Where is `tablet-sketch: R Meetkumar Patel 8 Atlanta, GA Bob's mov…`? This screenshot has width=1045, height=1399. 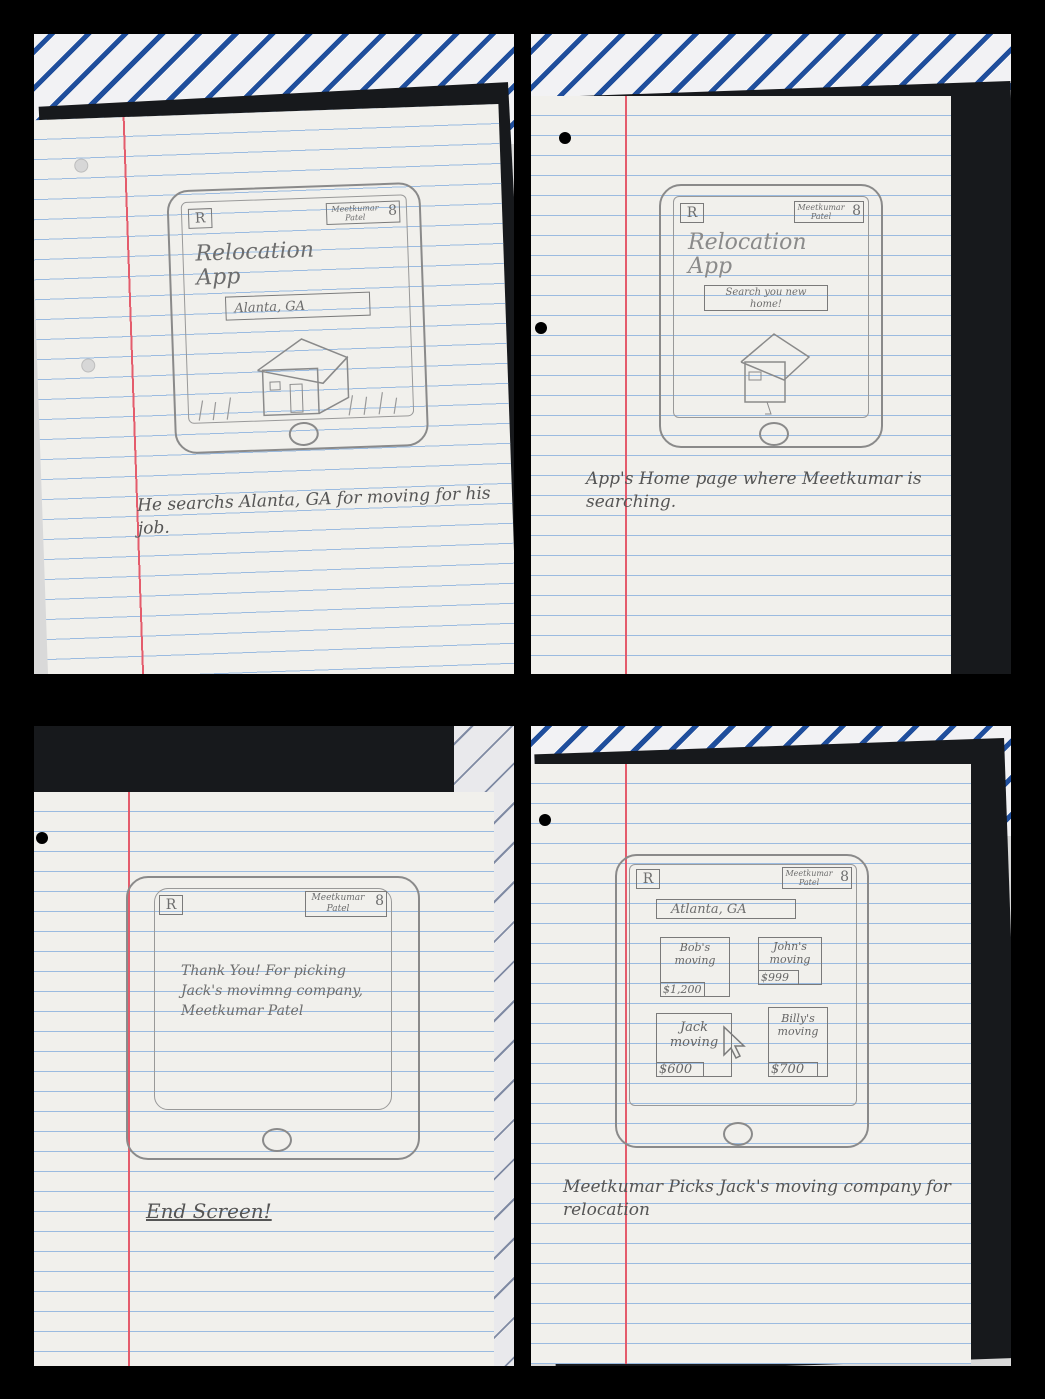
tablet-sketch: R Meetkumar Patel 8 Atlanta, GA Bob's mov… is located at coordinates (742, 1001).